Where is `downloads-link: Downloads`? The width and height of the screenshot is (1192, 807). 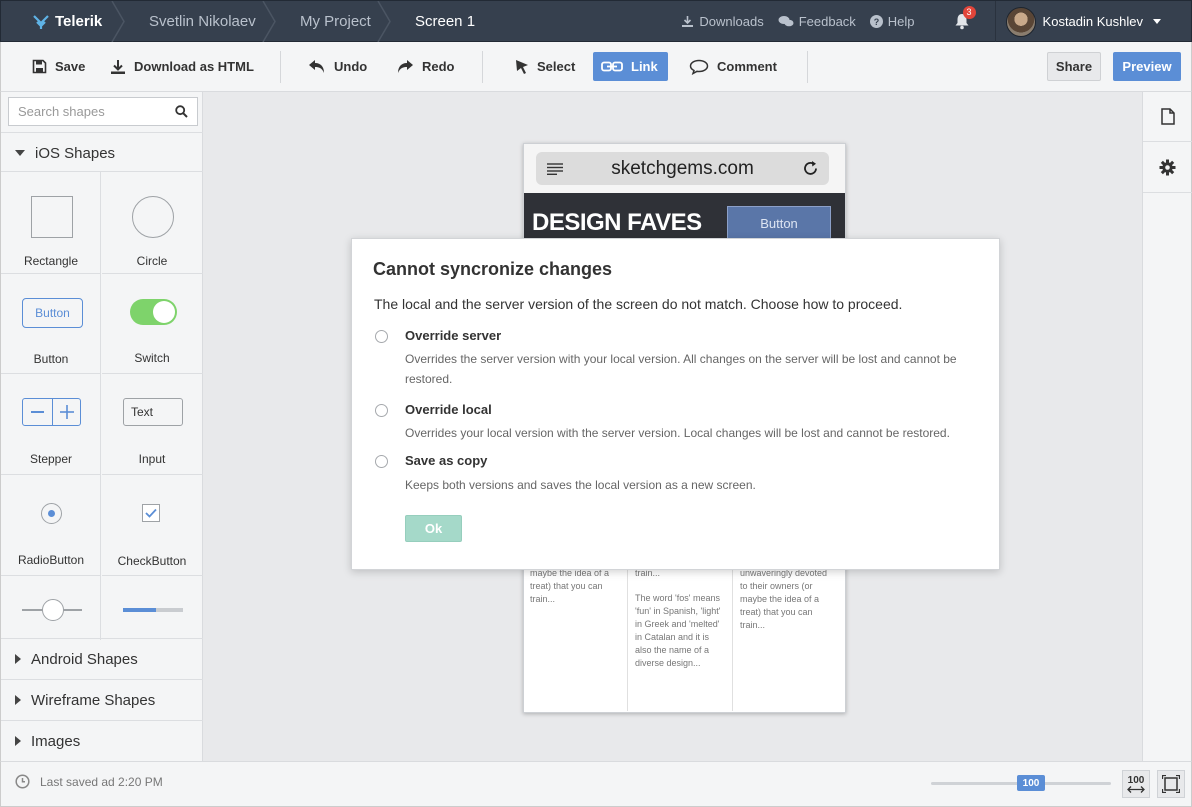 downloads-link: Downloads is located at coordinates (722, 21).